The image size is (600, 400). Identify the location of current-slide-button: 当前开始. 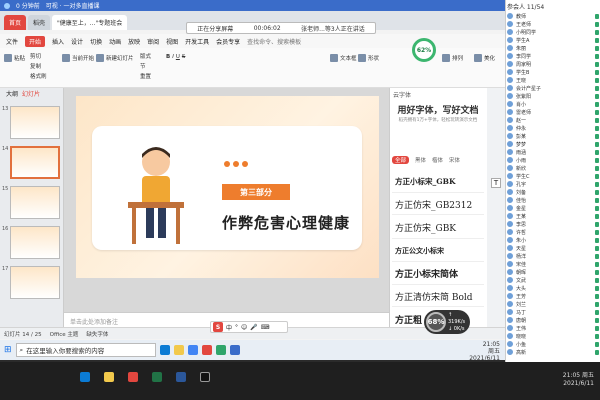
(78, 58).